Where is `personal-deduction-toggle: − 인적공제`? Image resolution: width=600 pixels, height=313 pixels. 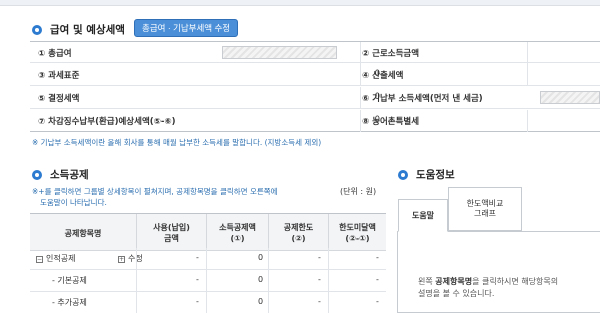
personal-deduction-toggle: − 인적공제 is located at coordinates (55, 258).